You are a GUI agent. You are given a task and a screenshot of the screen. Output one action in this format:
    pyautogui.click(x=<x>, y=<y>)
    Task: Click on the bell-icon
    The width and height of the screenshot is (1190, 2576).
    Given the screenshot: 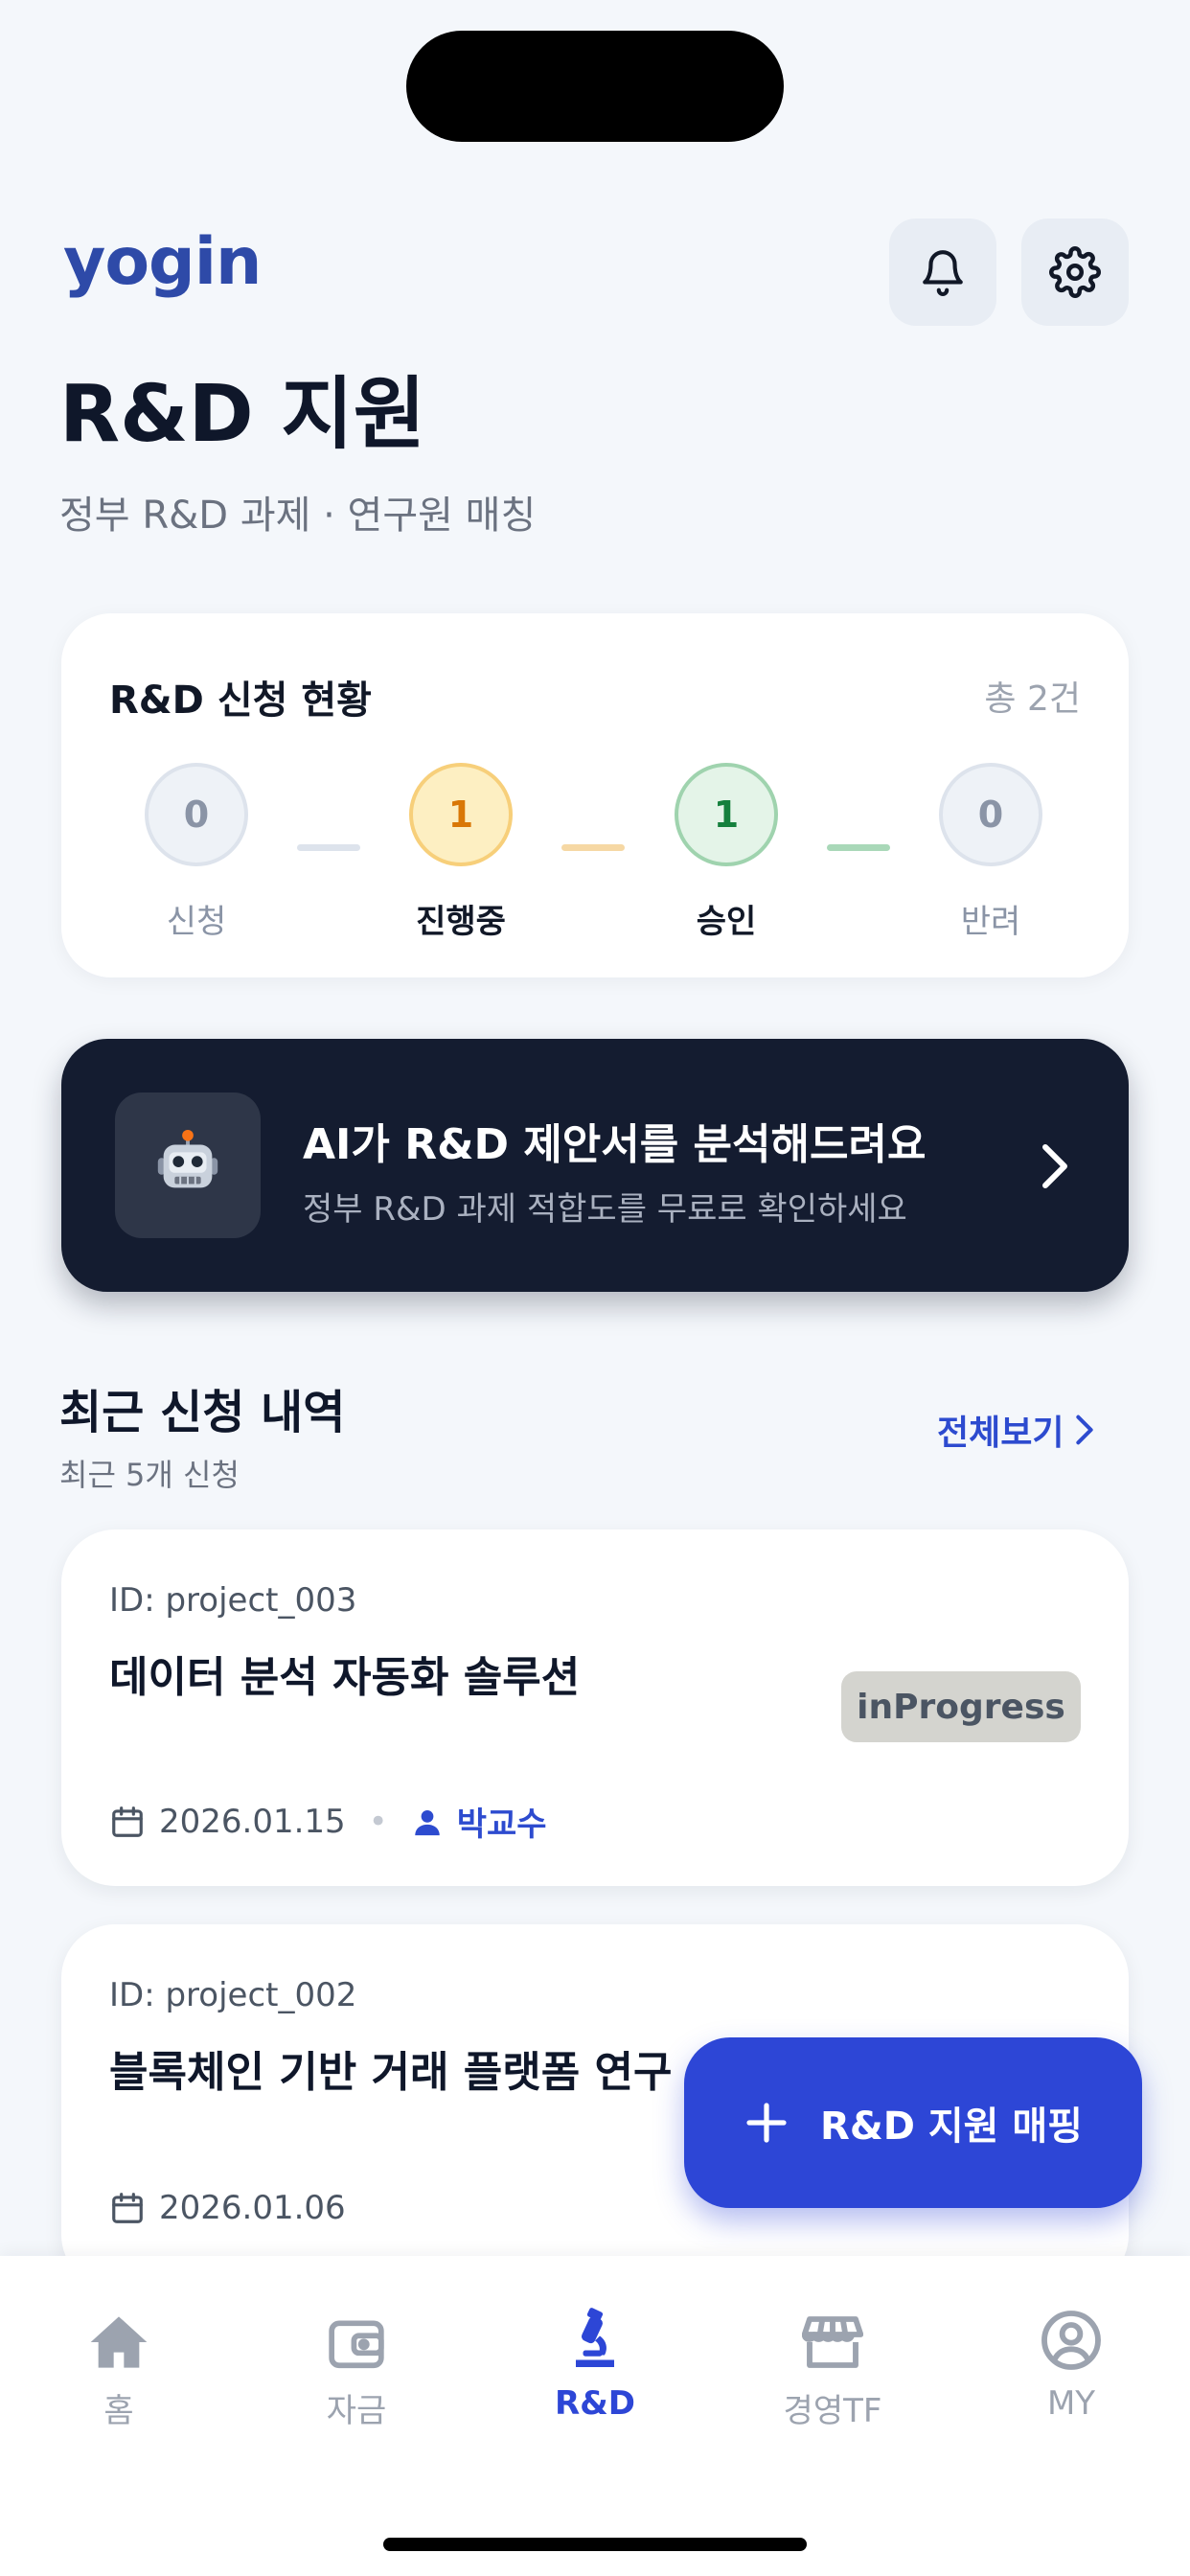 What is the action you would take?
    pyautogui.click(x=943, y=273)
    